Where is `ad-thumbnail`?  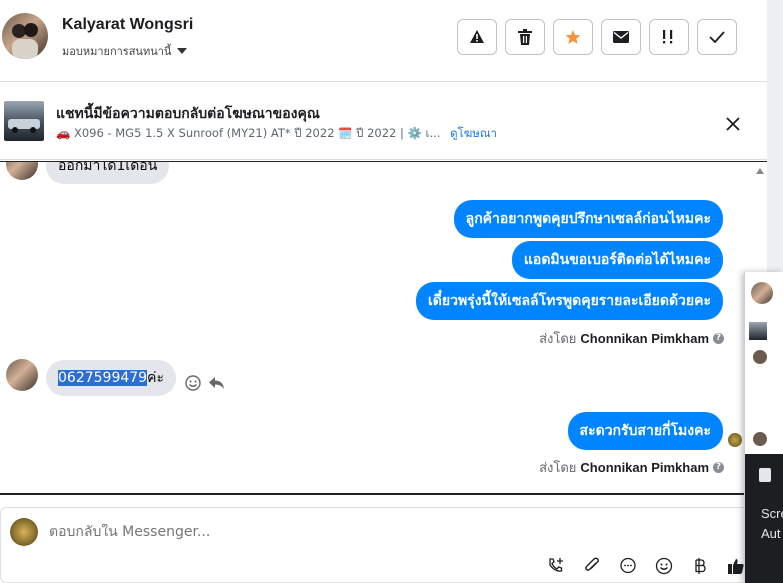
ad-thumbnail is located at coordinates (24, 121).